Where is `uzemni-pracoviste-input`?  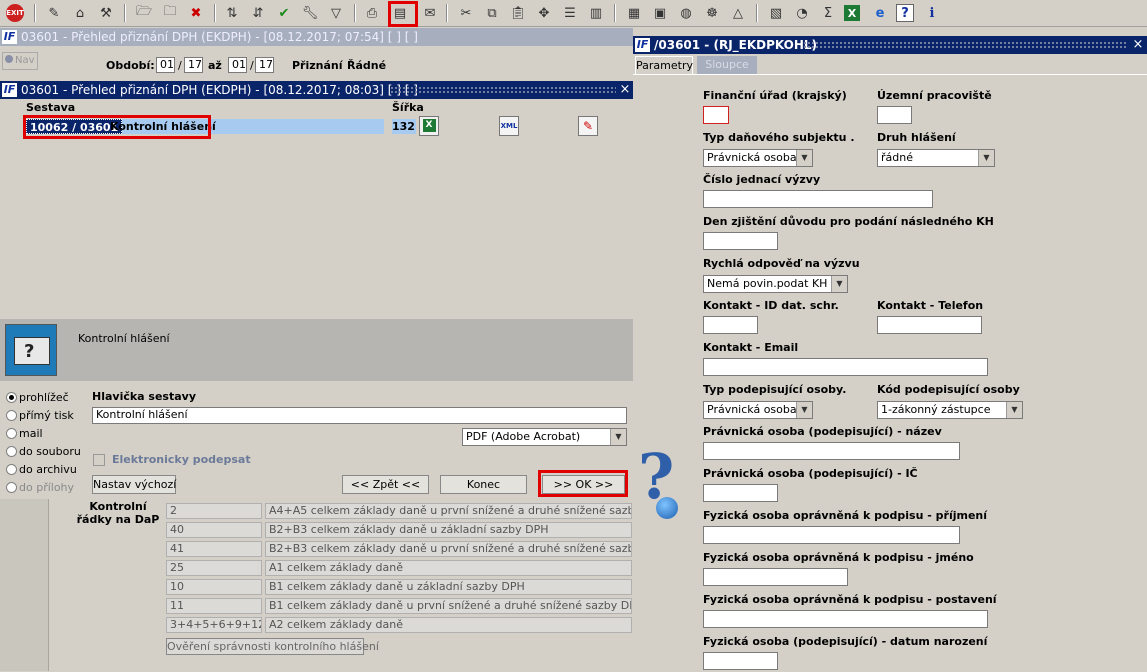
uzemni-pracoviste-input is located at coordinates (894, 115).